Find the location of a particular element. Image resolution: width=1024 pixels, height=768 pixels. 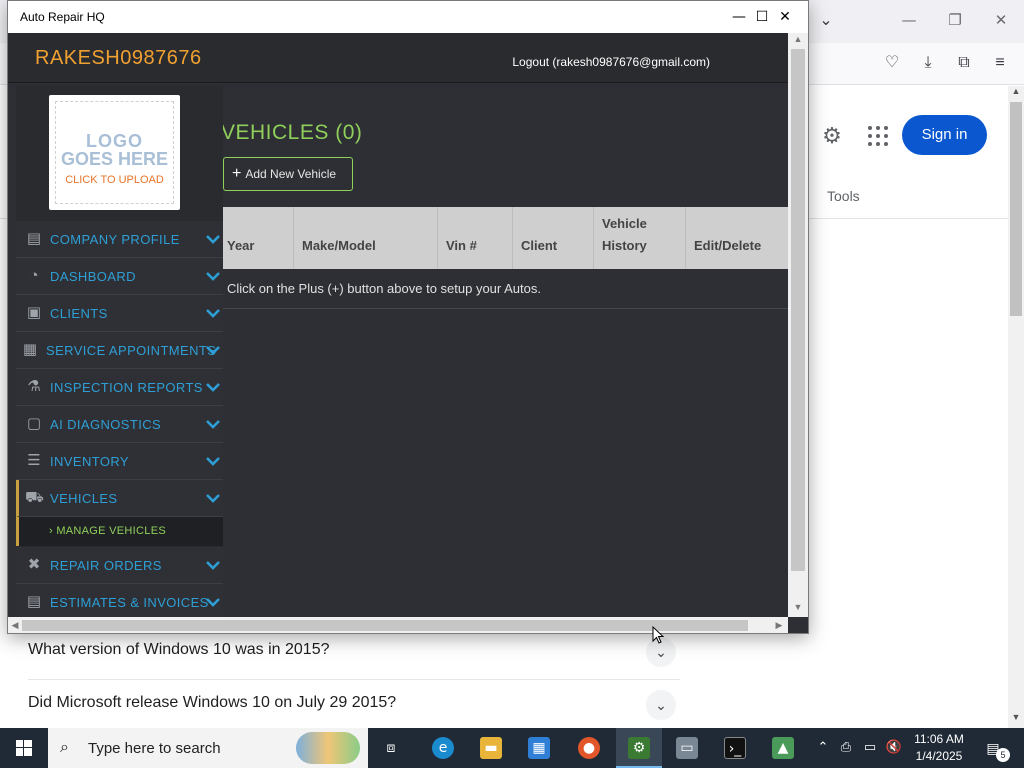

sidebar-item-estimates-invoices: ▤ ESTIMATES & INVOICES is located at coordinates (119, 600).